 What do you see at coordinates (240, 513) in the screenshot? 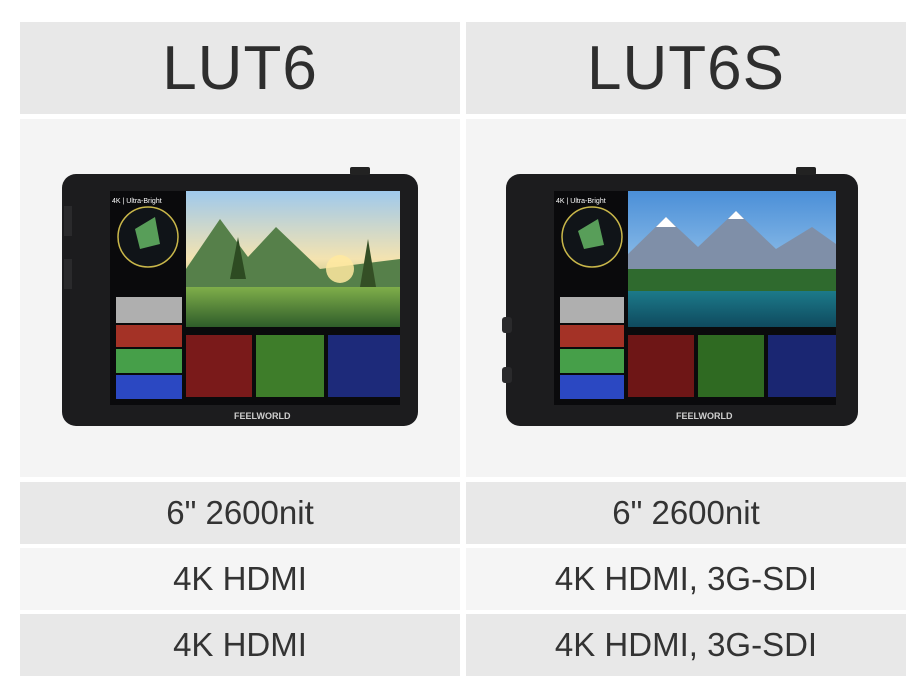
I see `spec-display-lut6: 6" 2600nit` at bounding box center [240, 513].